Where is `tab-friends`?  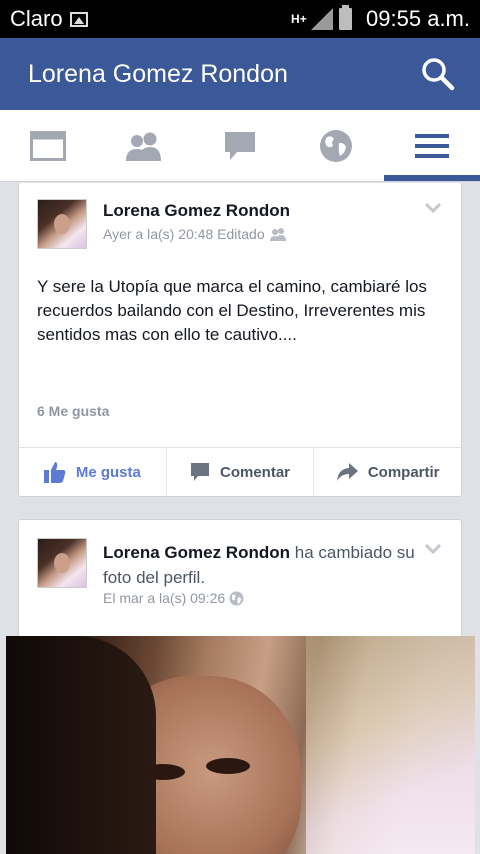 tab-friends is located at coordinates (144, 145).